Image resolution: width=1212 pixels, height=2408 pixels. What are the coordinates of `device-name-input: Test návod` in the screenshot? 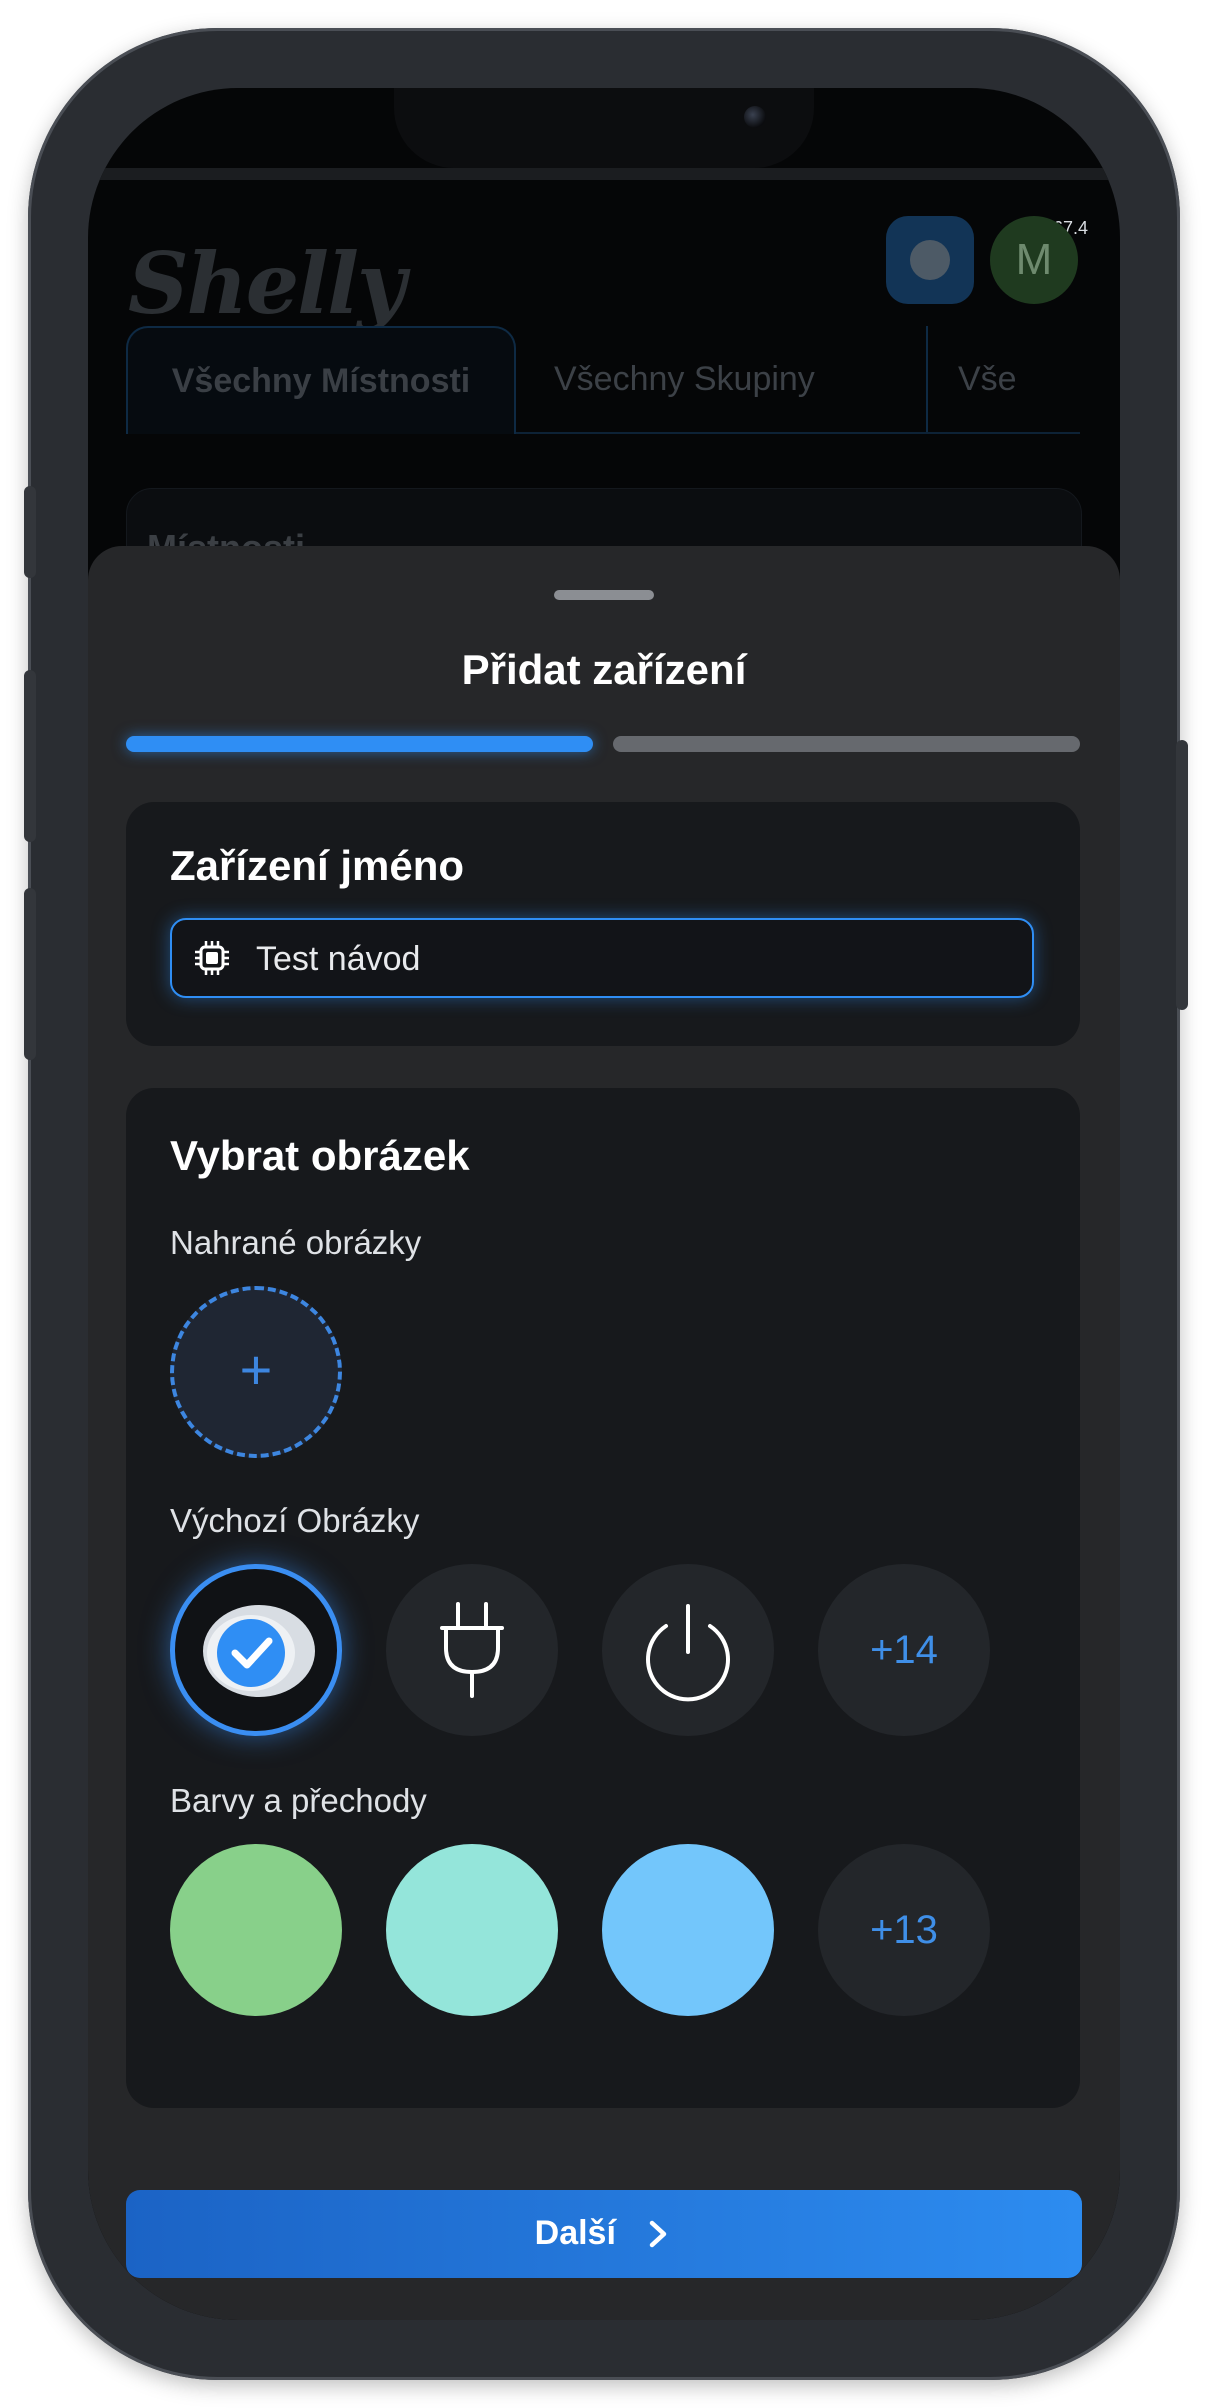 It's located at (602, 958).